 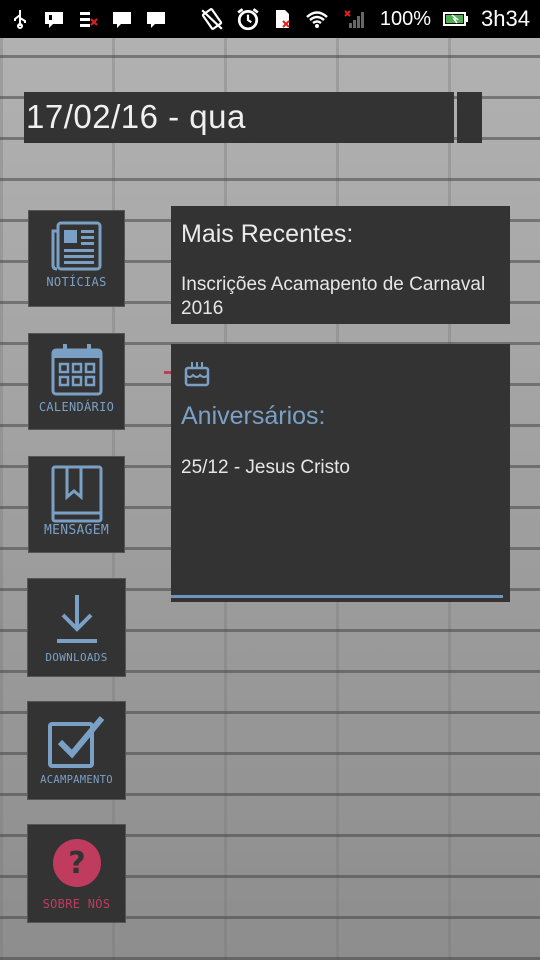 I want to click on help-icon: ?, so click(x=76, y=863).